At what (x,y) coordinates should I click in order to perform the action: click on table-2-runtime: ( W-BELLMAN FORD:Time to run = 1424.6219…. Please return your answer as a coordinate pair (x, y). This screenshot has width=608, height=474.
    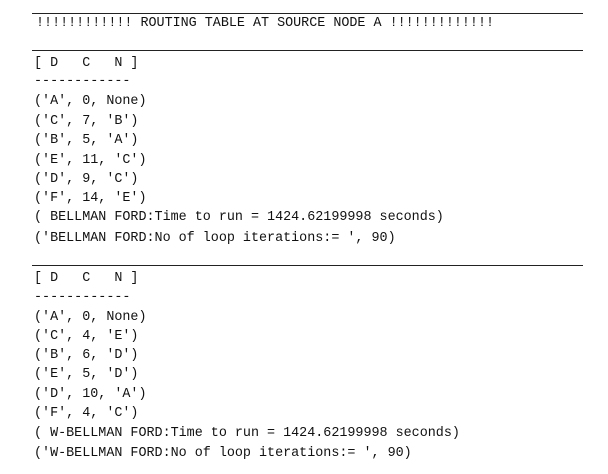
    Looking at the image, I should click on (247, 433).